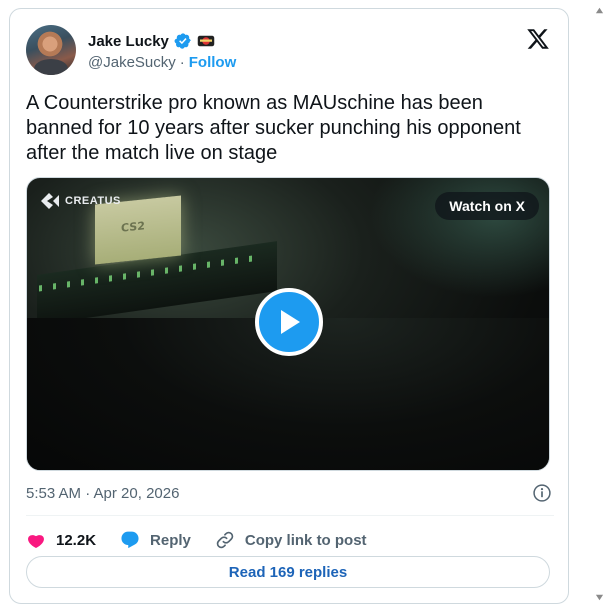 This screenshot has width=608, height=610. What do you see at coordinates (599, 305) in the screenshot?
I see `scrollbar` at bounding box center [599, 305].